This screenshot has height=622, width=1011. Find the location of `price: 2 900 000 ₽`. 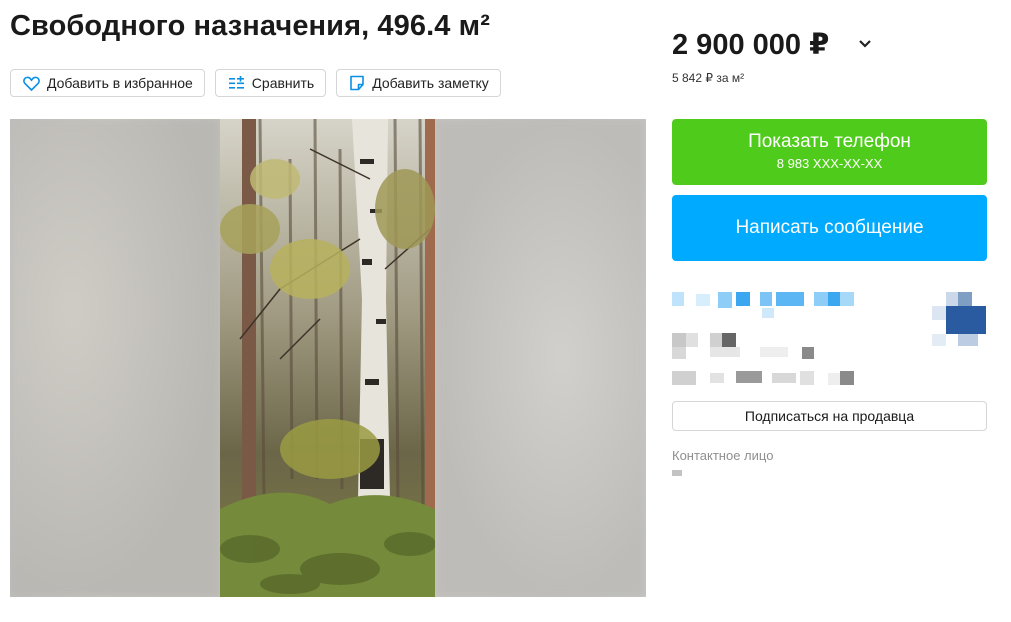

price: 2 900 000 ₽ is located at coordinates (751, 45).